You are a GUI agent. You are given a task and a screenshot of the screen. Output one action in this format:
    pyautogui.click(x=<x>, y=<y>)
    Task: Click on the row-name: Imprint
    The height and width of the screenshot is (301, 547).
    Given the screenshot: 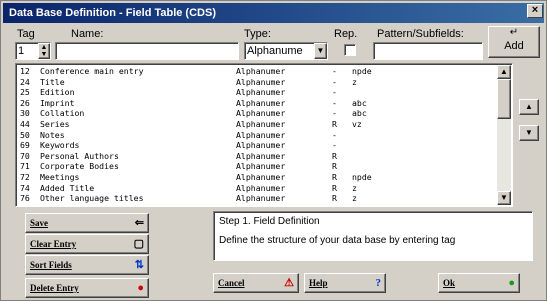 What is the action you would take?
    pyautogui.click(x=57, y=102)
    